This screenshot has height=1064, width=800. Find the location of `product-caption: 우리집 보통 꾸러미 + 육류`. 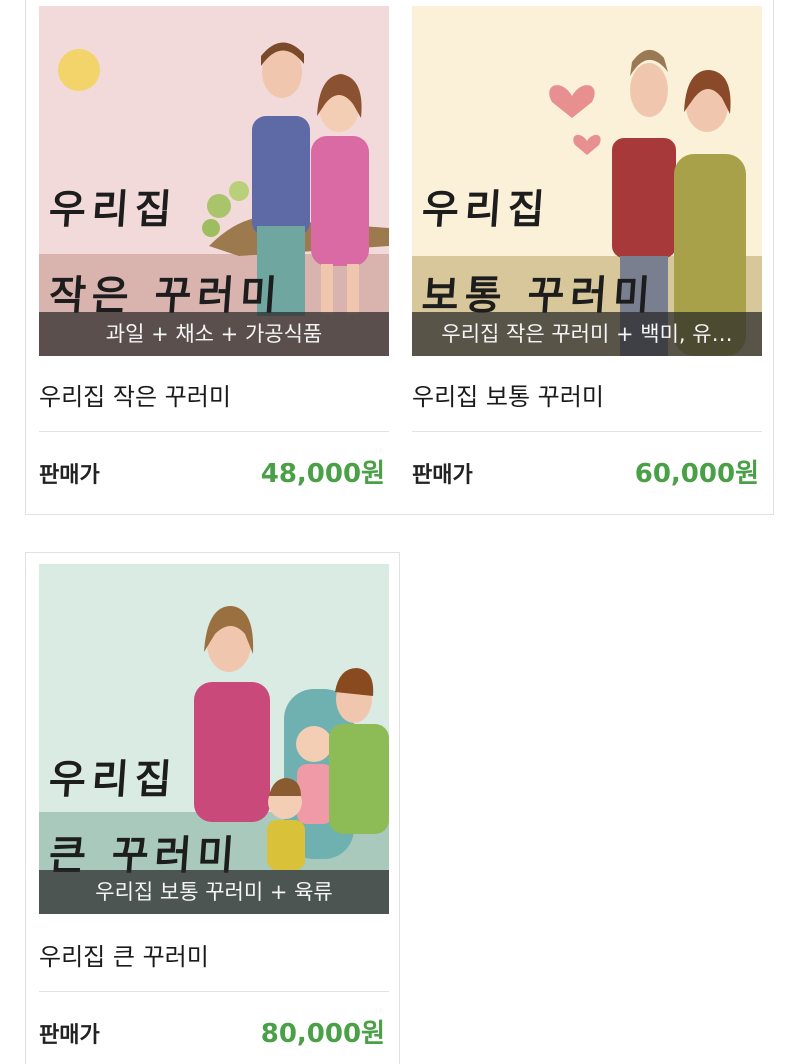

product-caption: 우리집 보통 꾸러미 + 육류 is located at coordinates (214, 892).